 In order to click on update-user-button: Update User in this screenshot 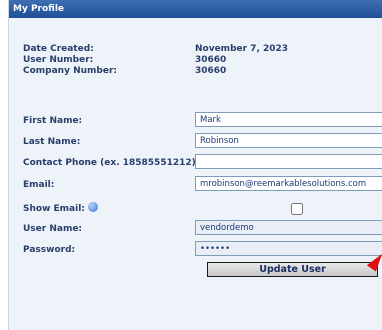, I will do `click(292, 269)`.